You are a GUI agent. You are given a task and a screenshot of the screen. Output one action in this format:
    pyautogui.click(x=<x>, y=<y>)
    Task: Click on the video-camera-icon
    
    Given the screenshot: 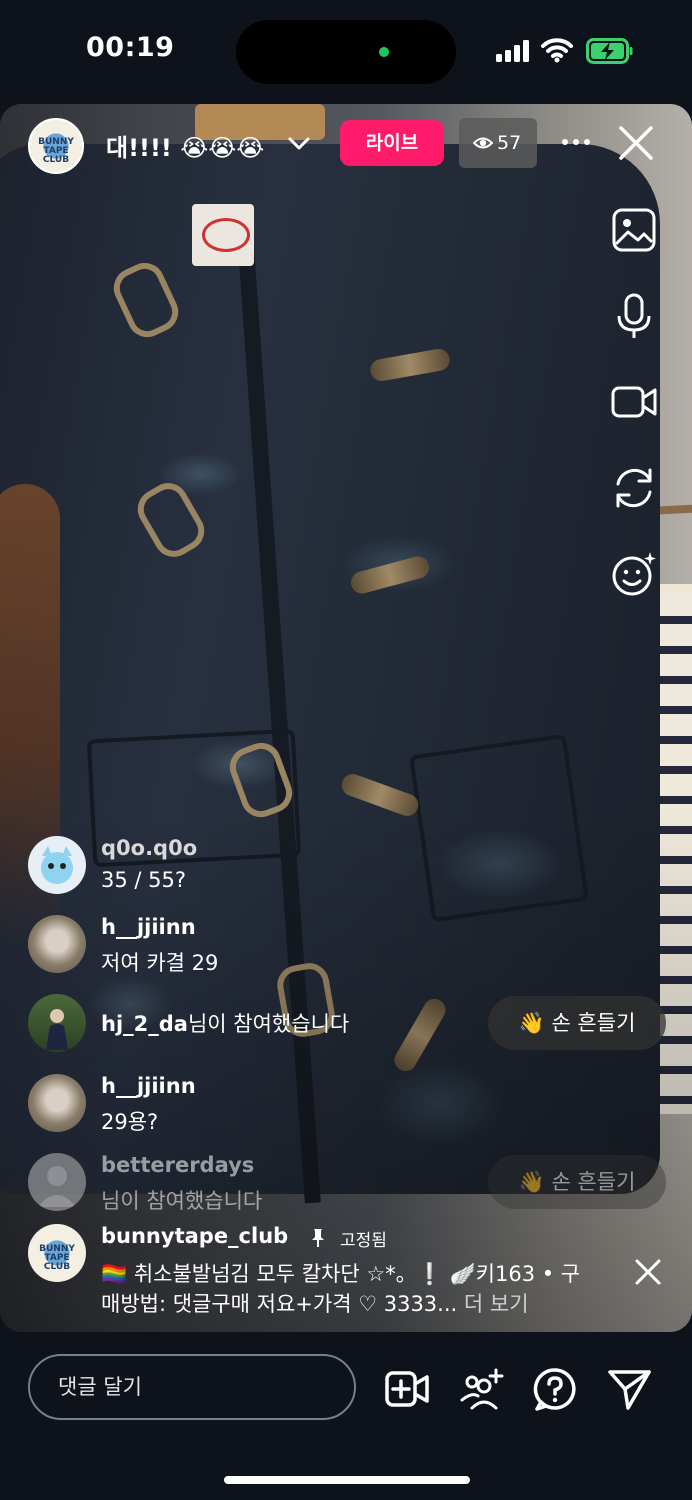 What is the action you would take?
    pyautogui.click(x=634, y=402)
    